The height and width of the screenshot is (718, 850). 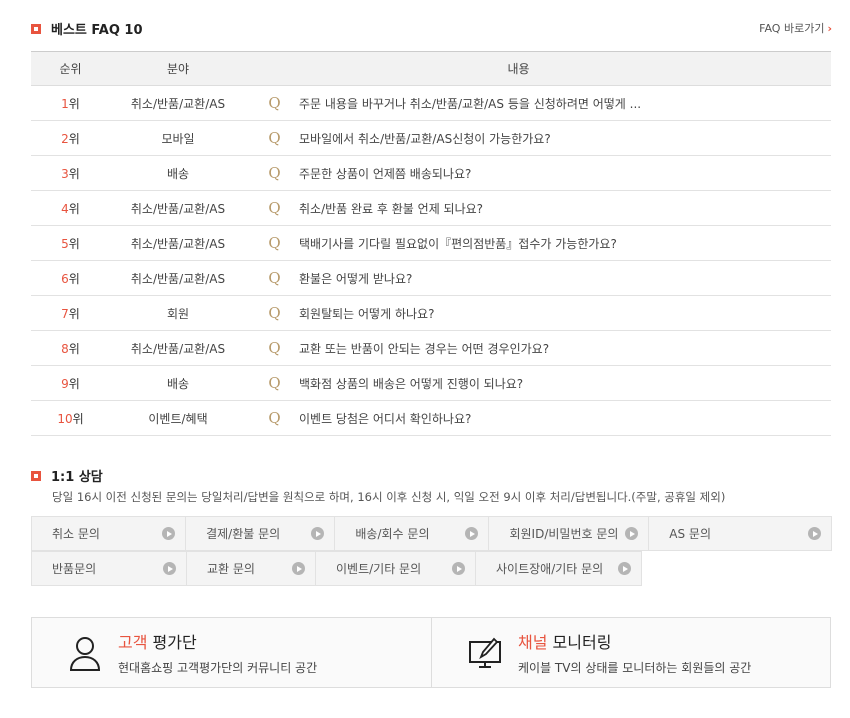 I want to click on consult-menu-label: 사이트장애/기타 문의, so click(x=550, y=569).